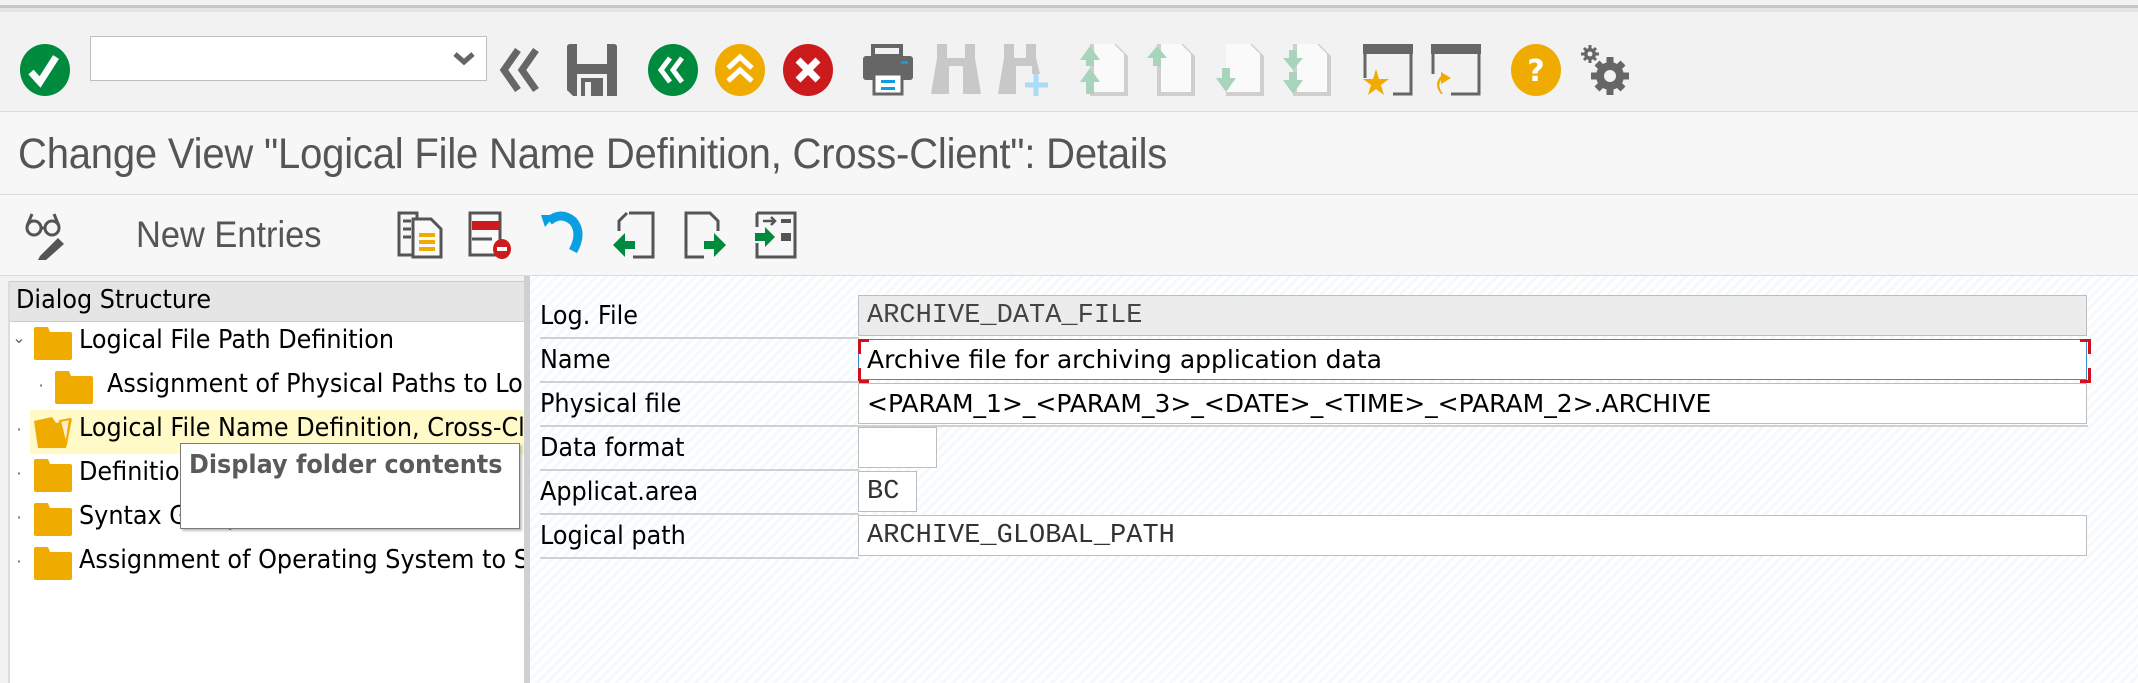 The height and width of the screenshot is (683, 2138). I want to click on window-star-icon, so click(1388, 70).